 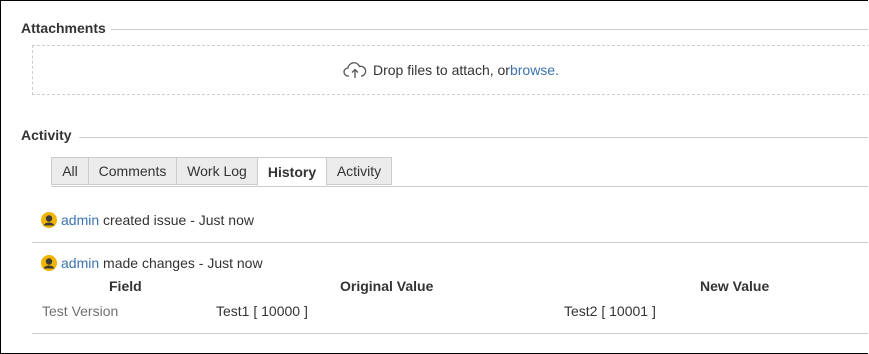 What do you see at coordinates (132, 171) in the screenshot?
I see `tab-comments: Comments` at bounding box center [132, 171].